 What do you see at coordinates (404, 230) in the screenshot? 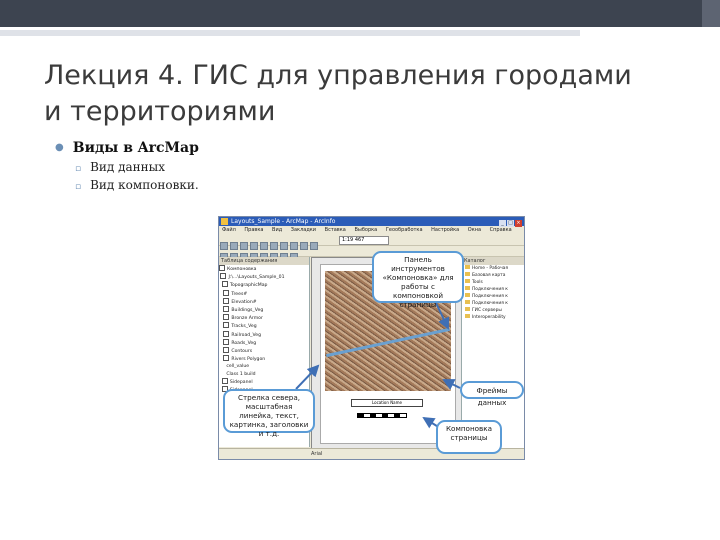
I see `menu-item: Геообработка` at bounding box center [404, 230].